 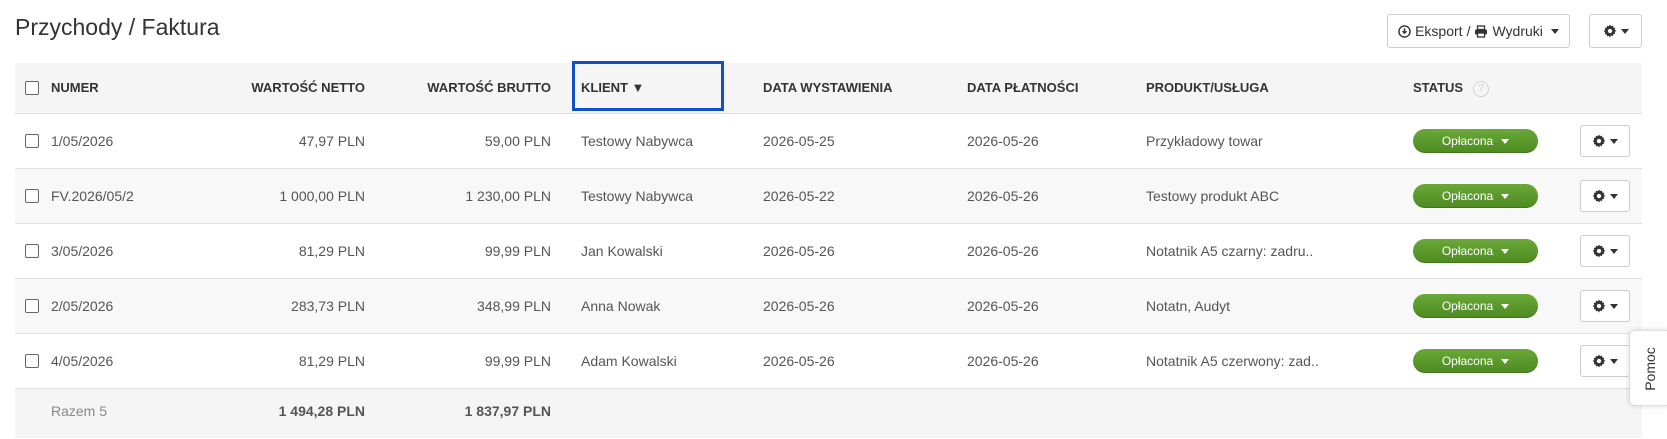 What do you see at coordinates (92, 196) in the screenshot?
I see `cell-numer: FV.2026/05/2` at bounding box center [92, 196].